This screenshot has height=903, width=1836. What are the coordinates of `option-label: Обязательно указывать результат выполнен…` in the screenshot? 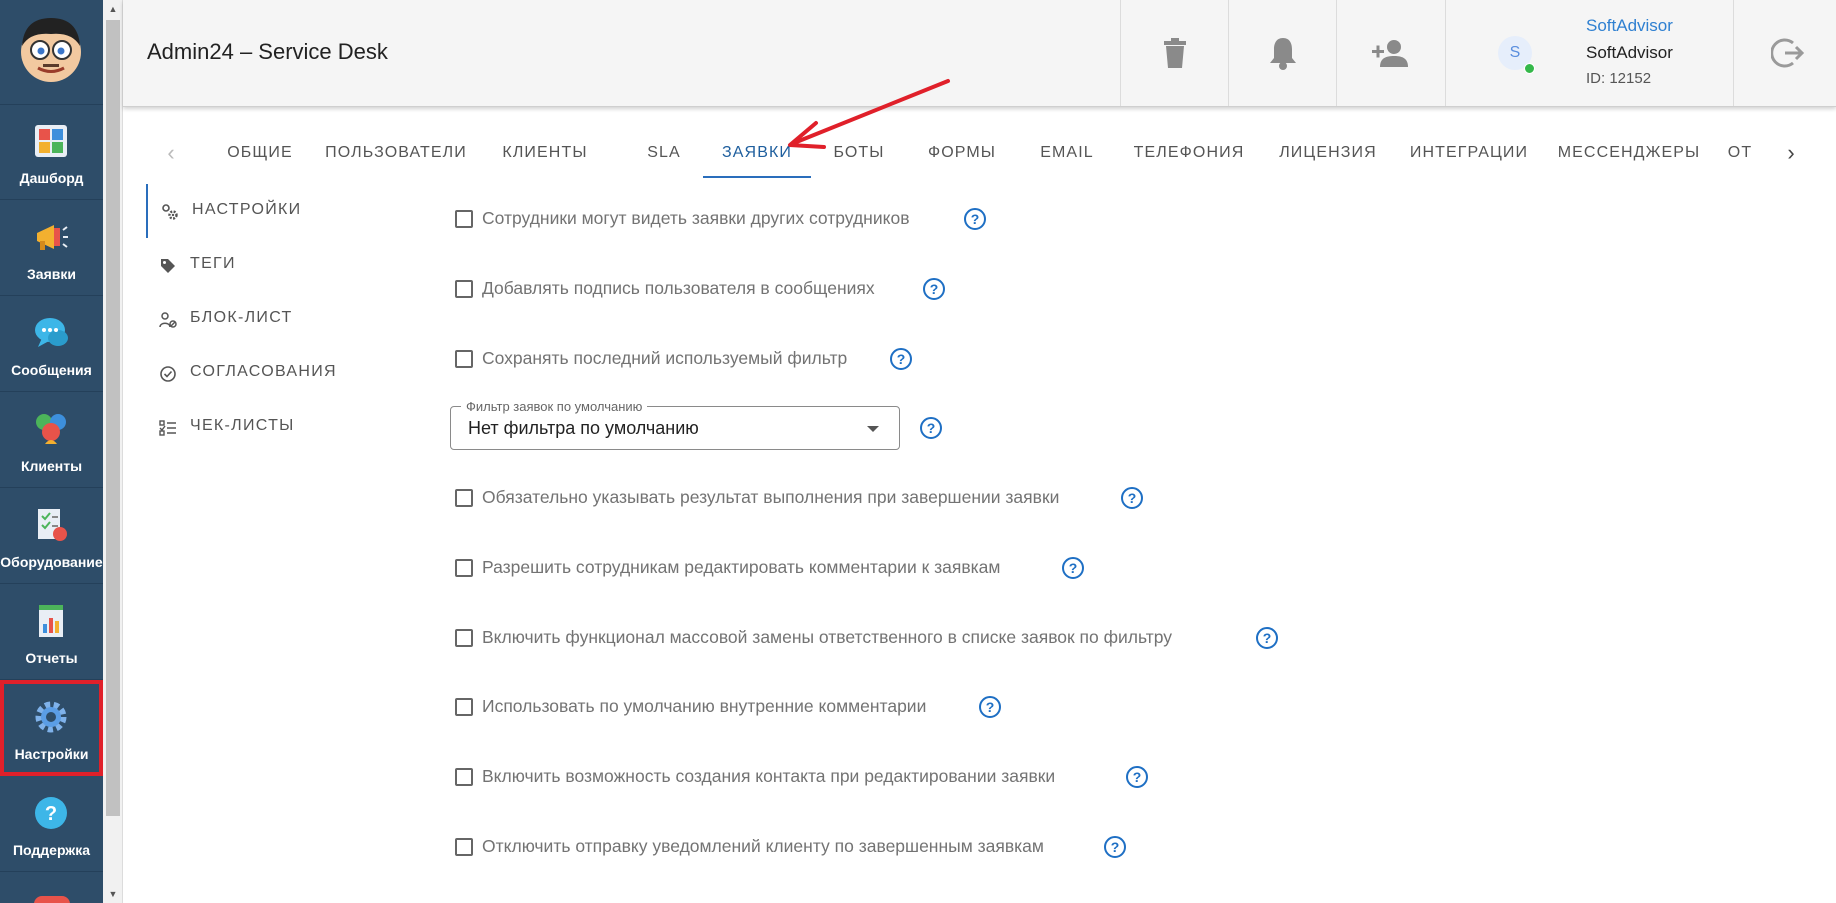 It's located at (771, 497).